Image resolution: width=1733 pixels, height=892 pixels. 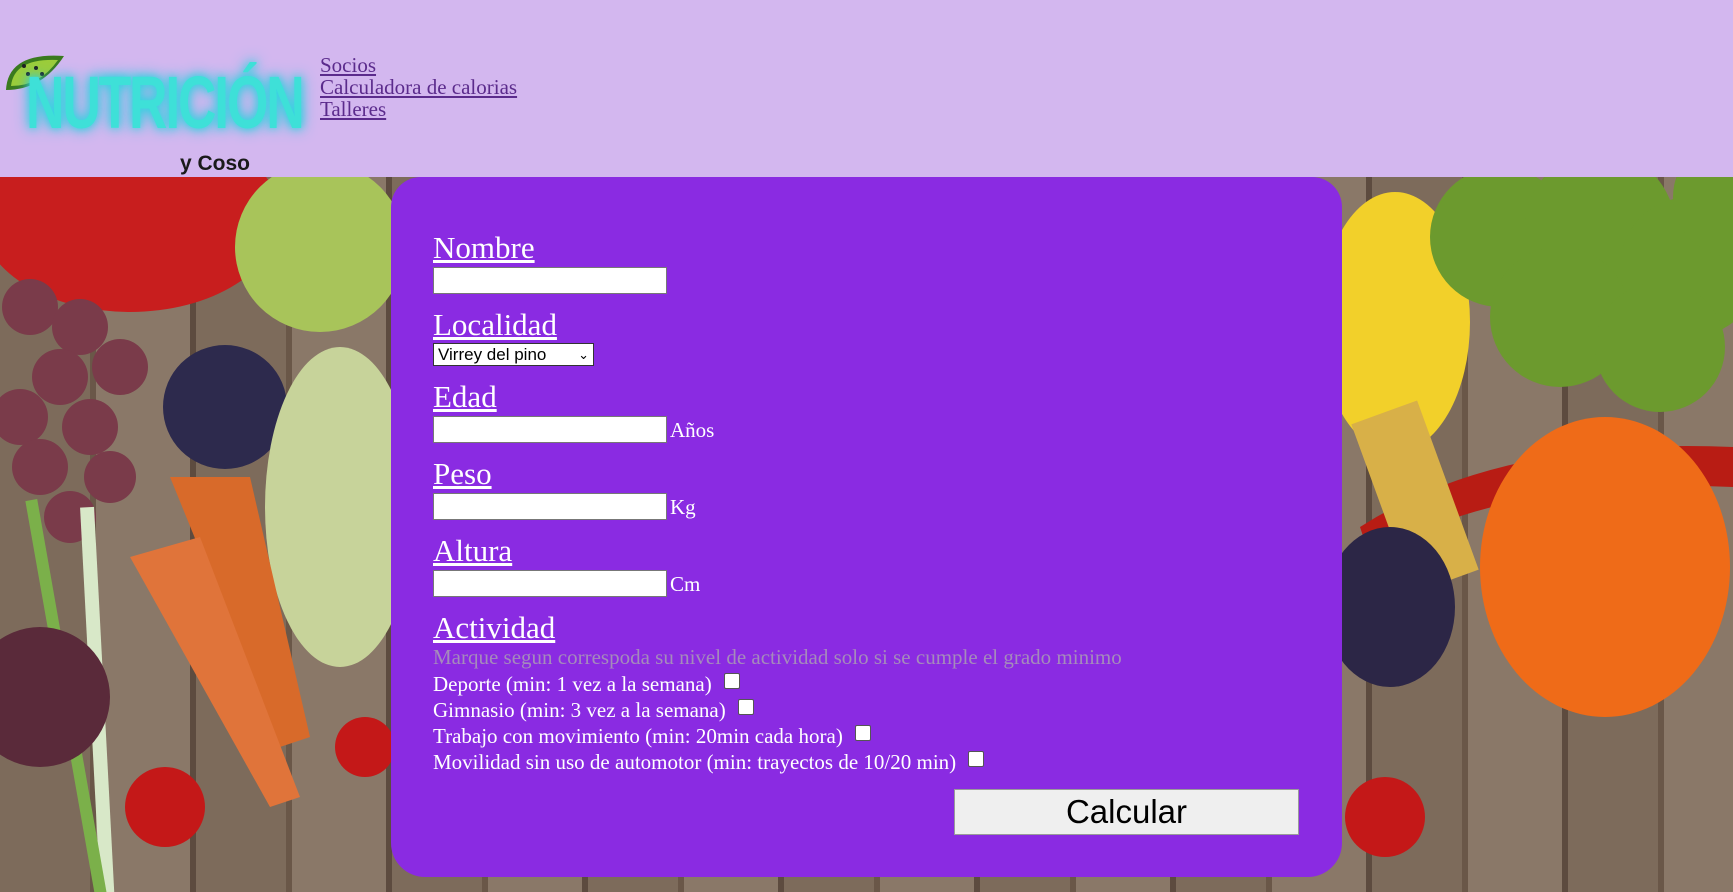 I want to click on activity-option: Gimnasio (min: 3 vez a la semana), so click(x=593, y=710).